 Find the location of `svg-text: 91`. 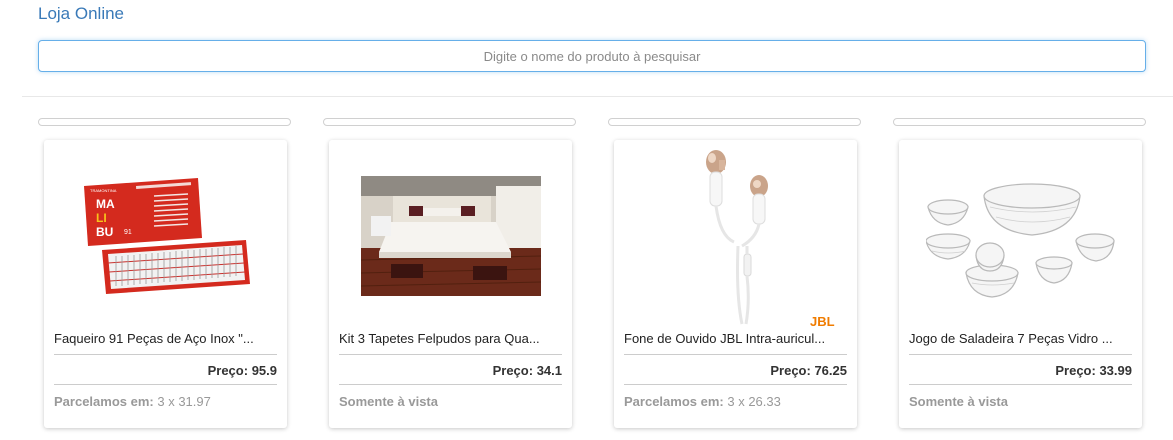

svg-text: 91 is located at coordinates (128, 232).